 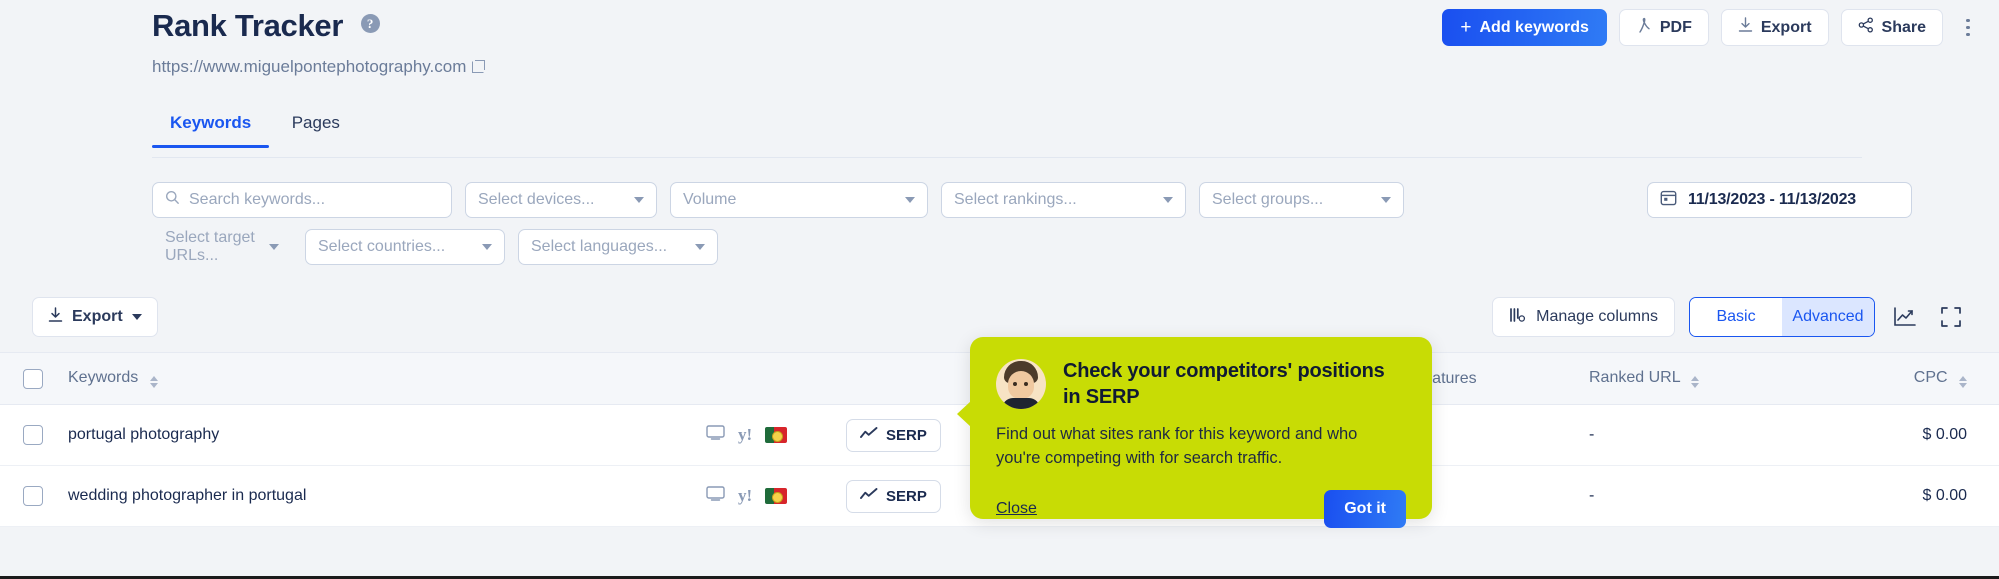 What do you see at coordinates (386, 378) in the screenshot?
I see `column-keywords: Keywords` at bounding box center [386, 378].